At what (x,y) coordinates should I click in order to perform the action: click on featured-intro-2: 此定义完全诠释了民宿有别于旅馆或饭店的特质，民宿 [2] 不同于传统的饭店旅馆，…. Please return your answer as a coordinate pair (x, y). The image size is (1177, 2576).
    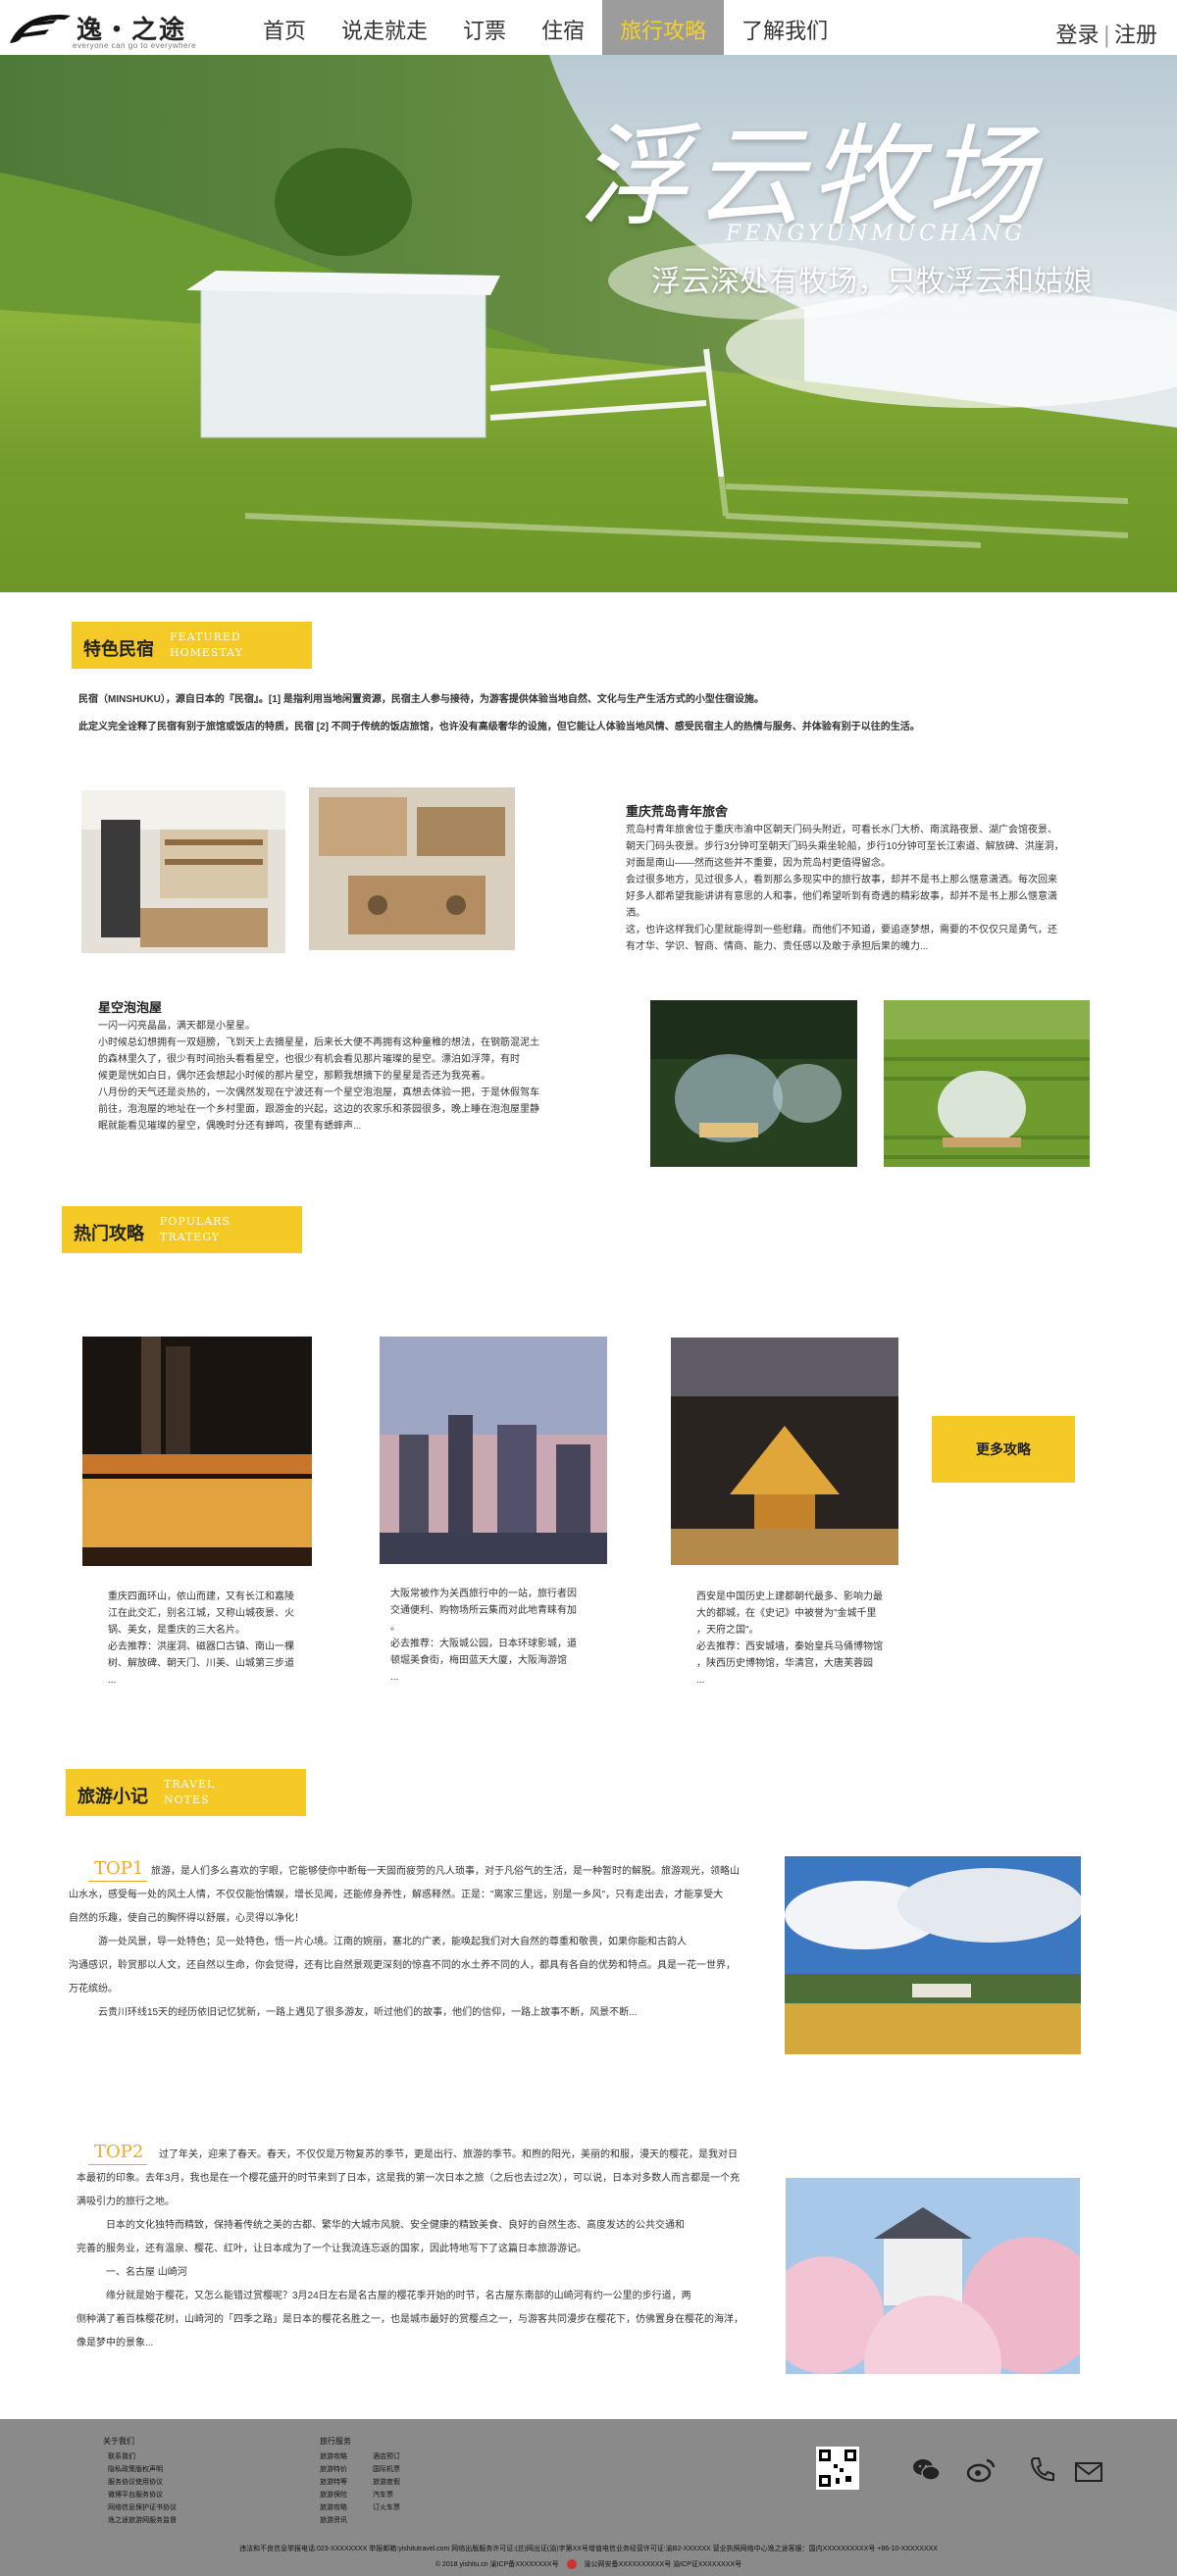
    Looking at the image, I should click on (499, 727).